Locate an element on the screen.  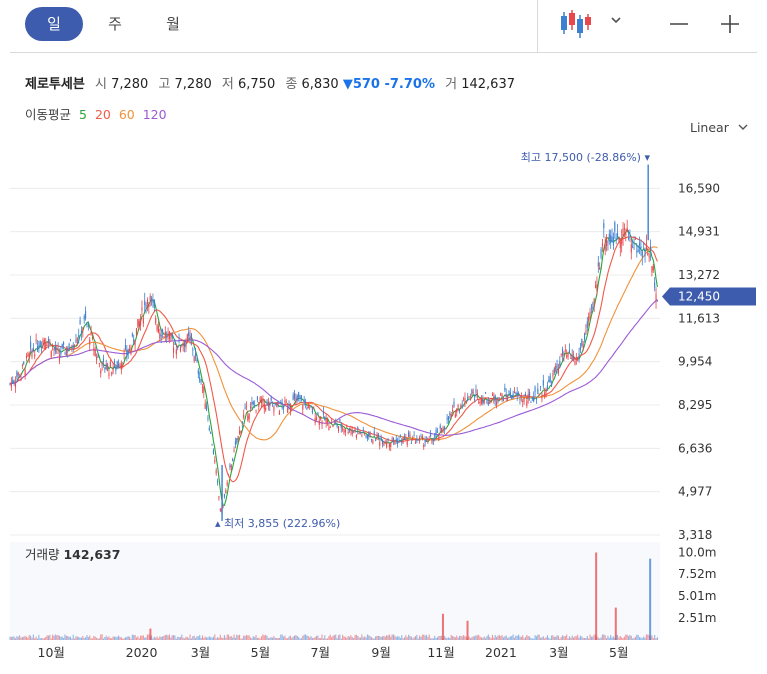
plus-icon is located at coordinates (730, 25).